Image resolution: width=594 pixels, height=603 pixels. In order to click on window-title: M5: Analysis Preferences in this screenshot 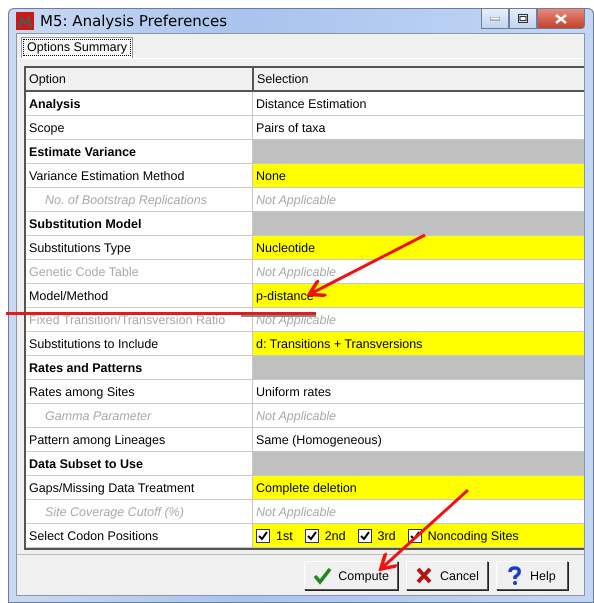, I will do `click(134, 21)`.